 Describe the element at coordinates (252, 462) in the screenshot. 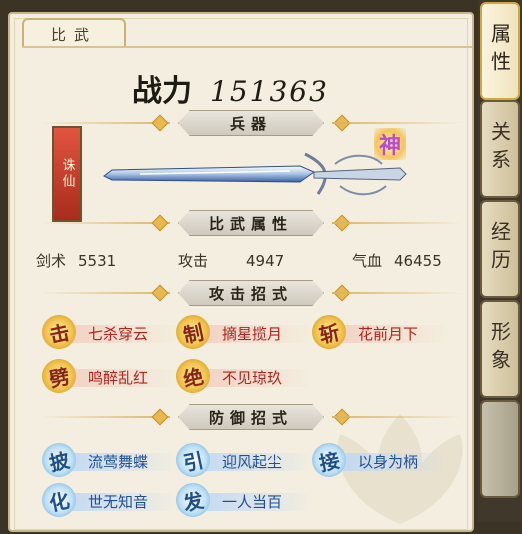

I see `defense-skill-name: 迎风起尘` at that location.